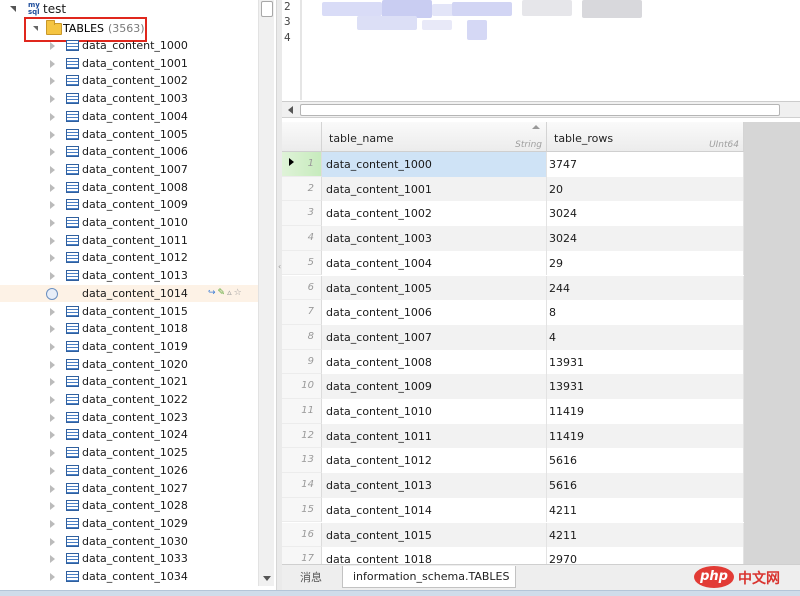 This screenshot has height=596, width=800. What do you see at coordinates (541, 51) in the screenshot?
I see `sql-editor: 2 3 4` at bounding box center [541, 51].